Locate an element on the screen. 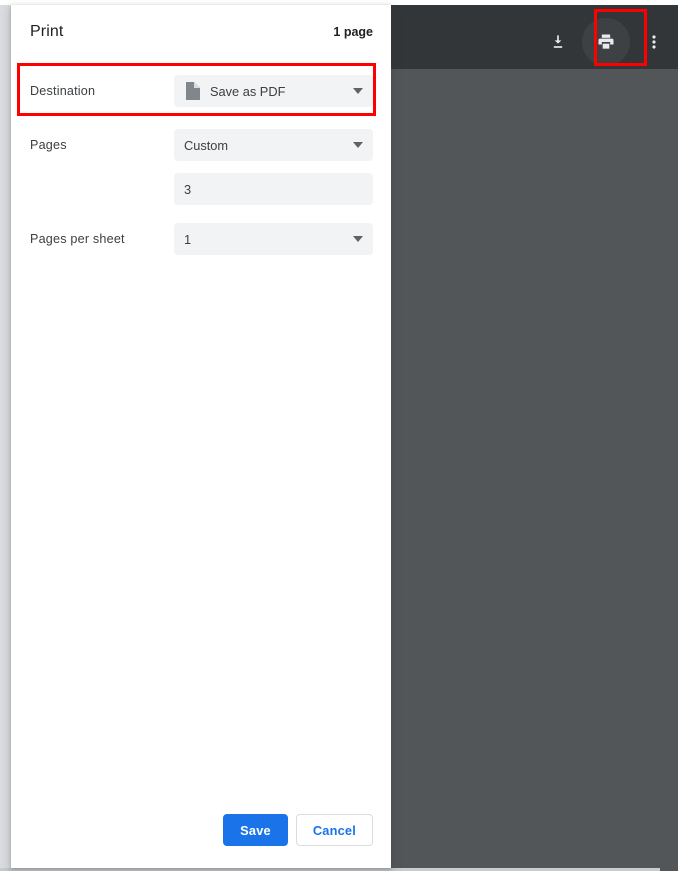 The height and width of the screenshot is (871, 678). destination-select: Save as PDF is located at coordinates (273, 91).